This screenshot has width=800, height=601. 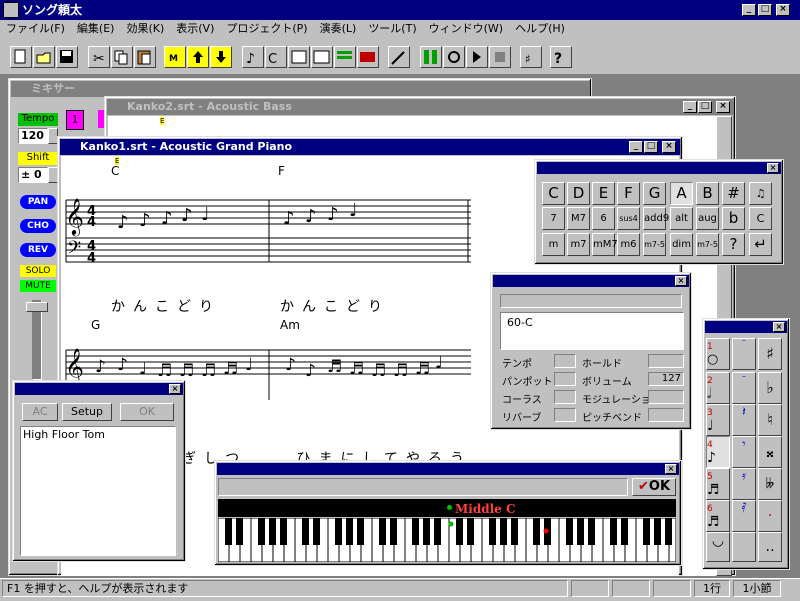 What do you see at coordinates (705, 107) in the screenshot?
I see `bass-maximize-button: □` at bounding box center [705, 107].